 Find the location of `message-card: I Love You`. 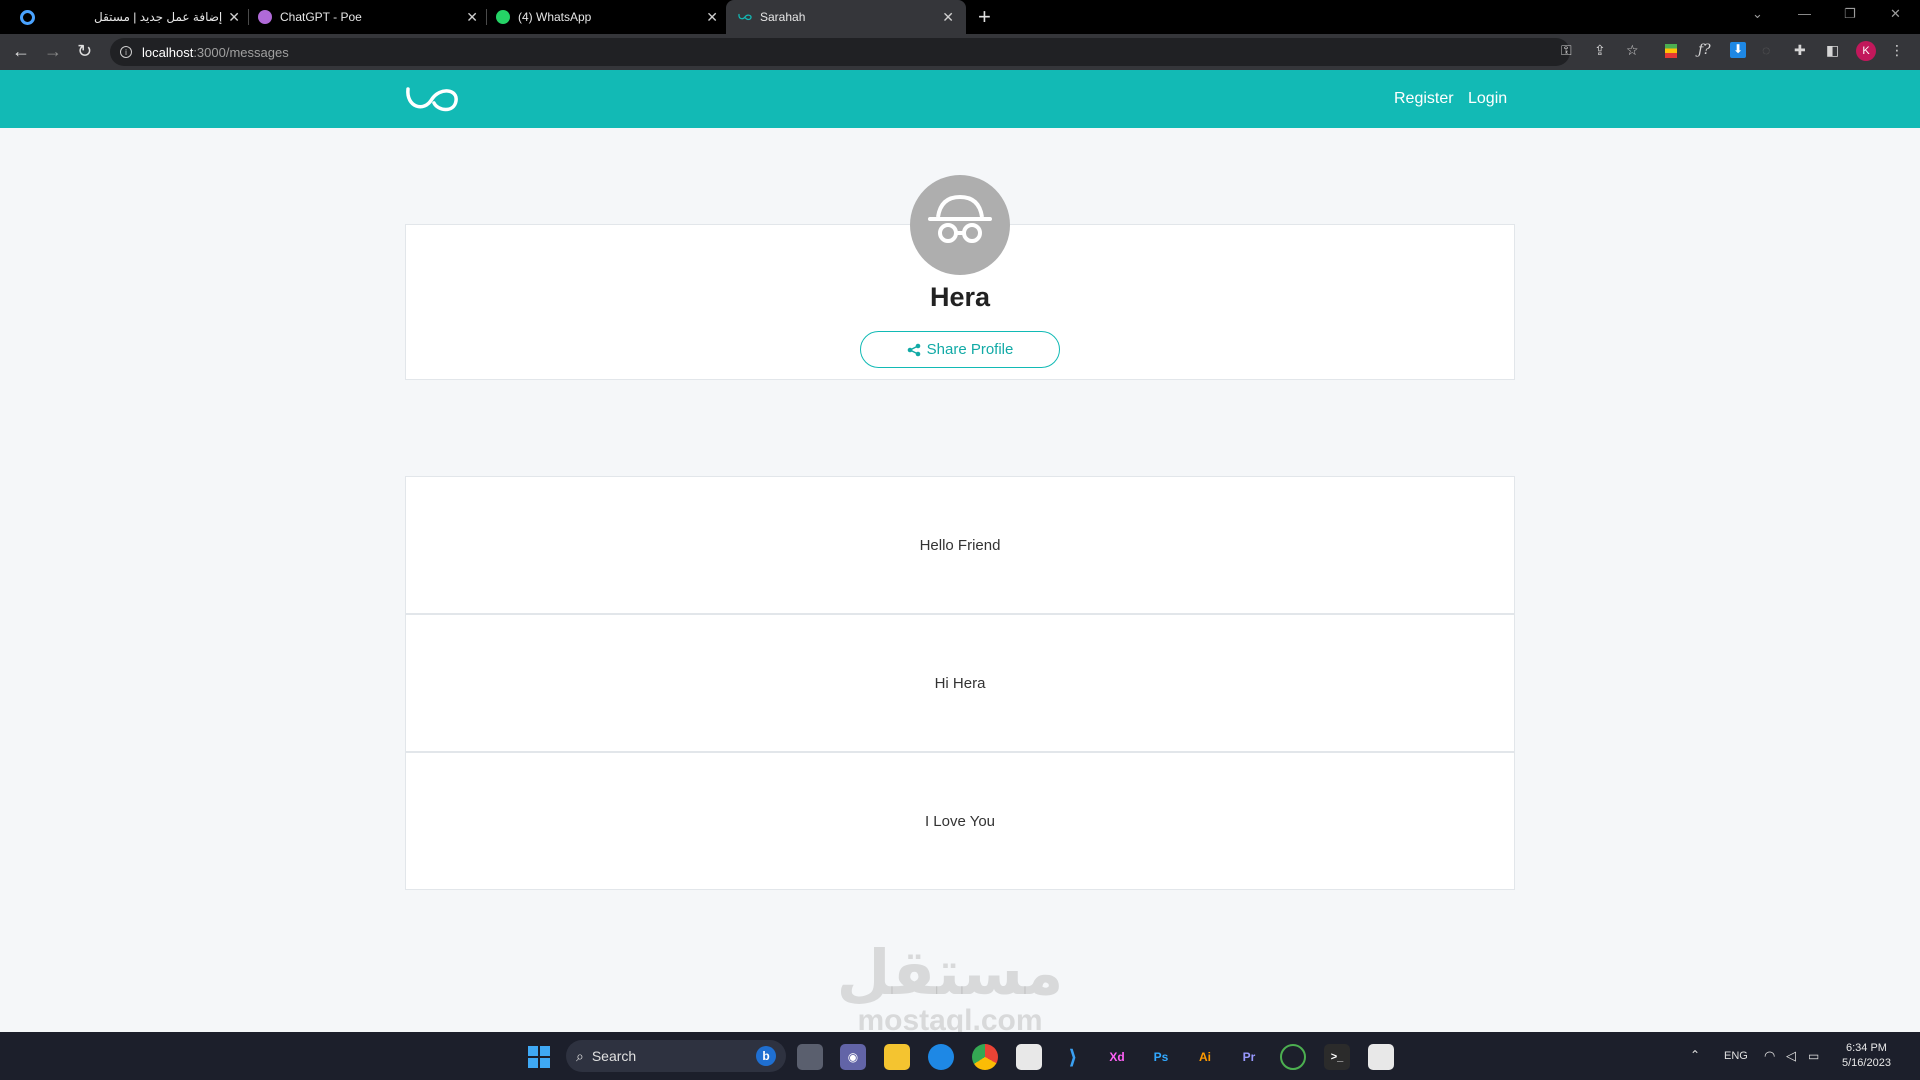

message-card: I Love You is located at coordinates (960, 821).